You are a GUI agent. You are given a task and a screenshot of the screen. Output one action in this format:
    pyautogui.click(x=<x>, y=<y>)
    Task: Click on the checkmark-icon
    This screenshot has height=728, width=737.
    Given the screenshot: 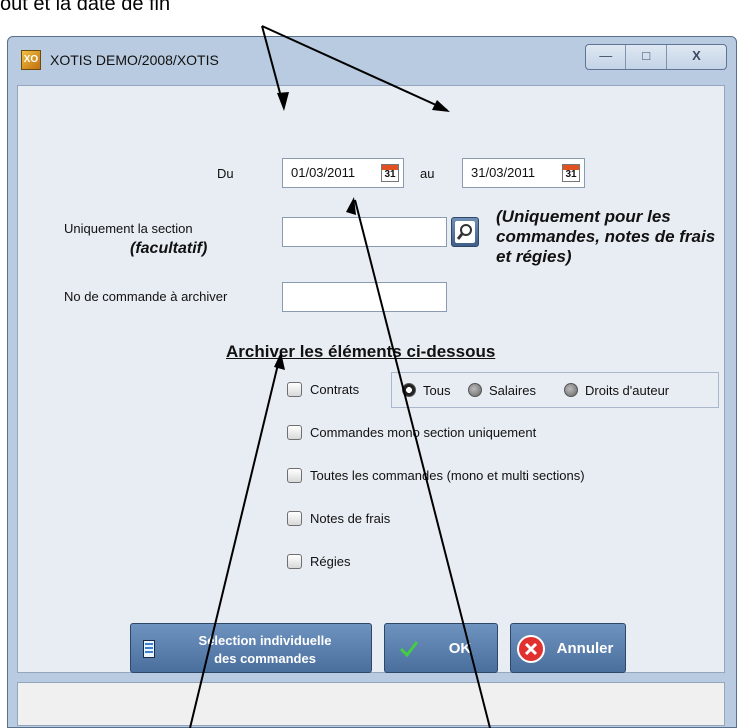 What is the action you would take?
    pyautogui.click(x=409, y=649)
    